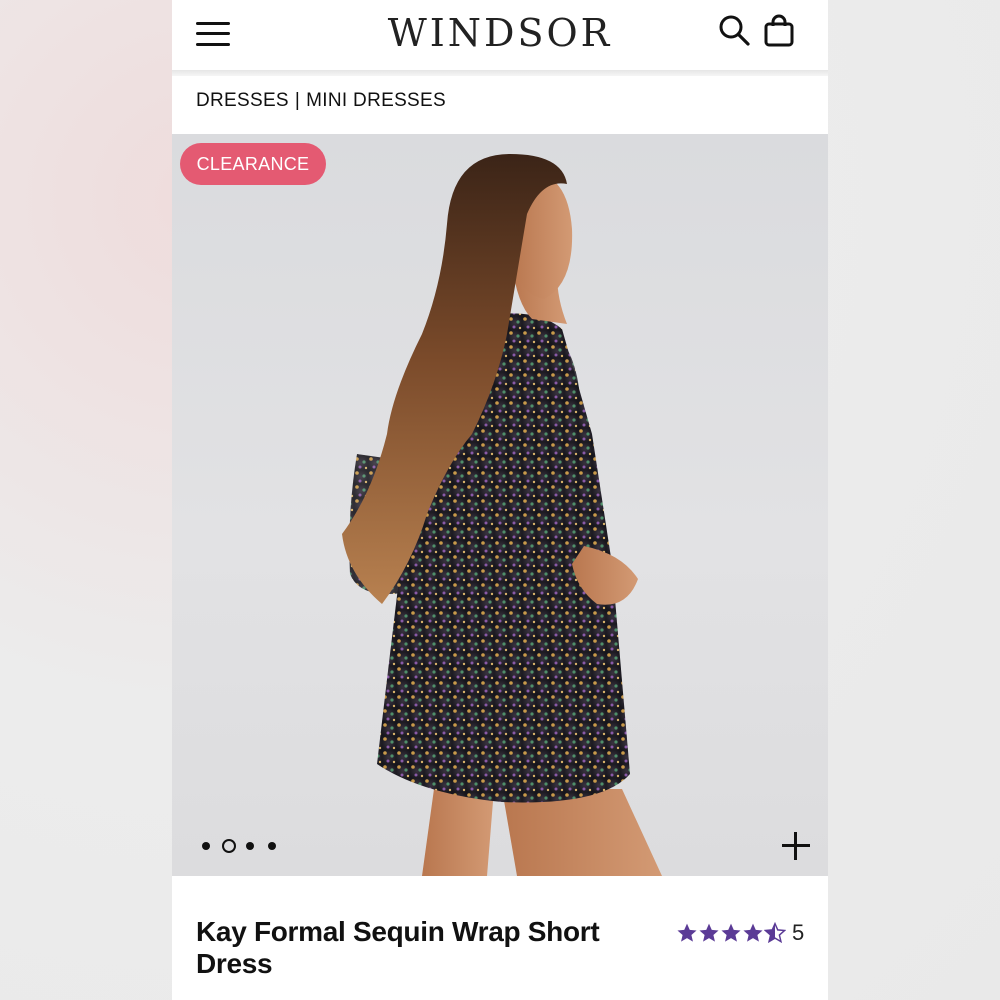 The image size is (1000, 1000). Describe the element at coordinates (779, 31) in the screenshot. I see `shopping-bag-icon` at that location.